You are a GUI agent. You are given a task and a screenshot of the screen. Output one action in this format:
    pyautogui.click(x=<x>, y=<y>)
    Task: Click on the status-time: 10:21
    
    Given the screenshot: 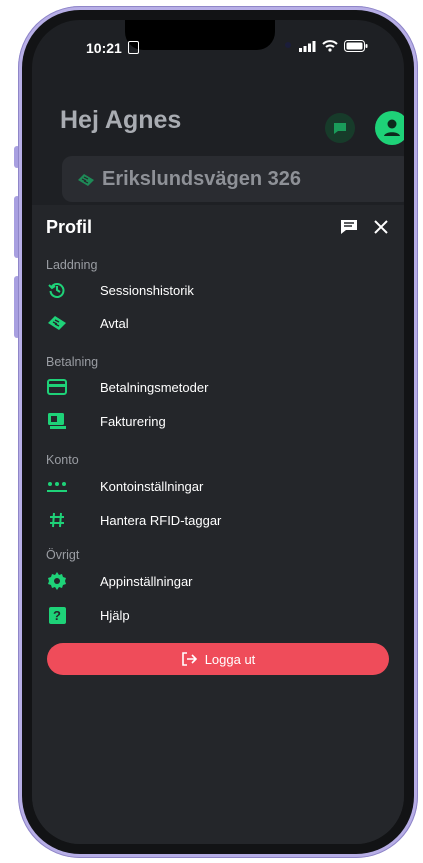 What is the action you would take?
    pyautogui.click(x=112, y=48)
    